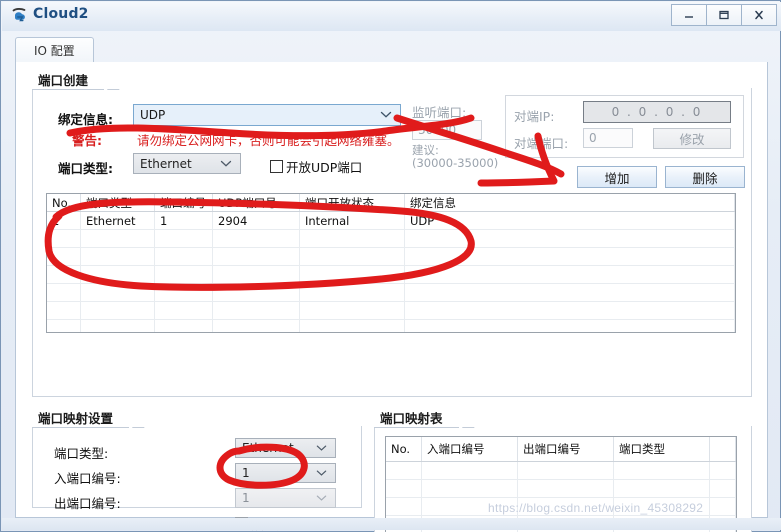 The height and width of the screenshot is (532, 781). What do you see at coordinates (285, 473) in the screenshot?
I see `mapping-in-port-combo: 1` at bounding box center [285, 473].